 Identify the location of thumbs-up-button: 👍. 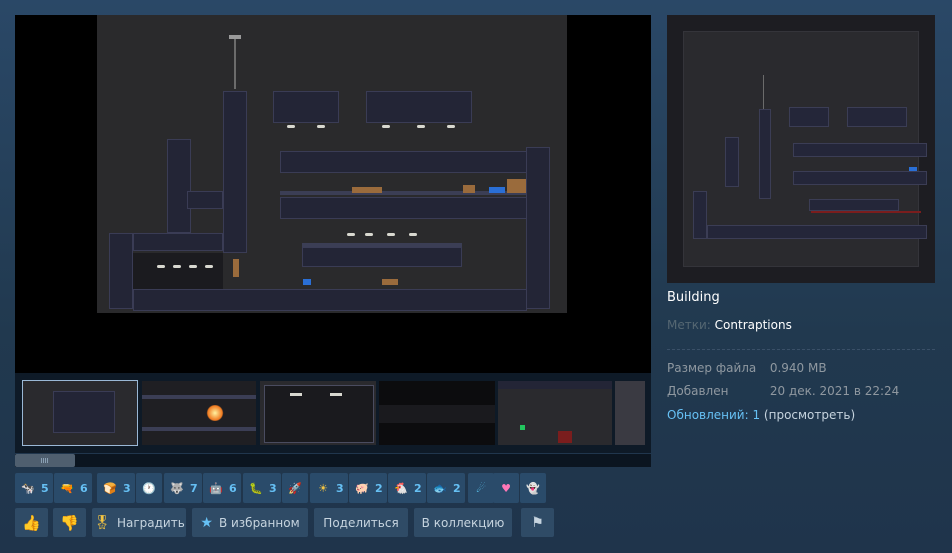
(31, 522).